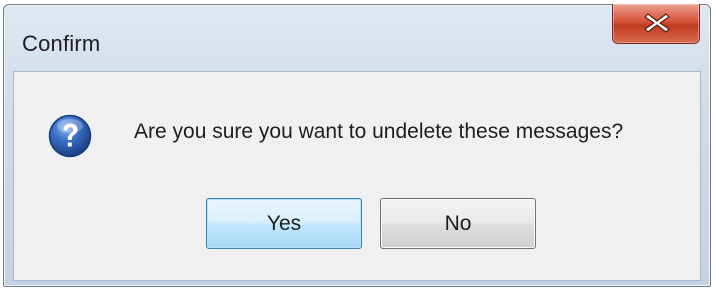  Describe the element at coordinates (458, 223) in the screenshot. I see `no-button: No` at that location.